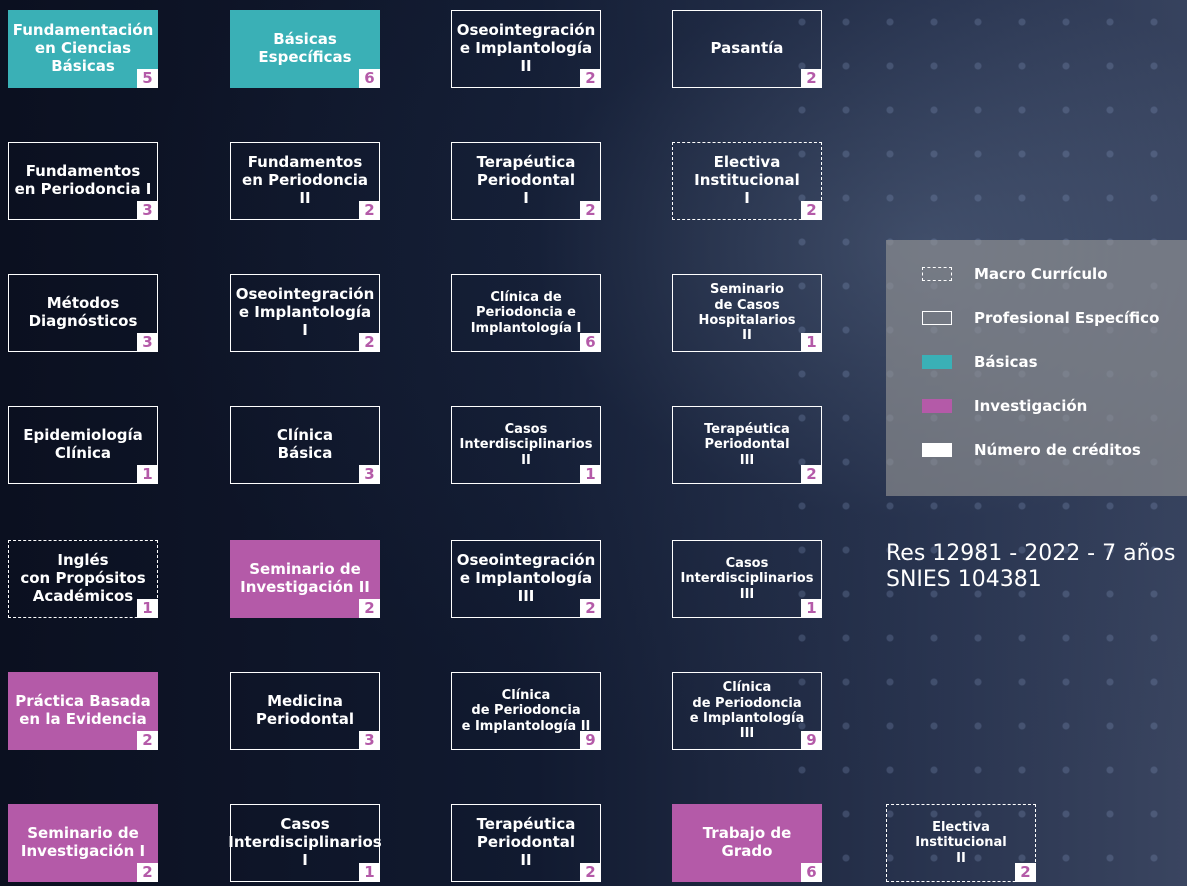 The image size is (1187, 886). Describe the element at coordinates (747, 579) in the screenshot. I see `course-name: Casos Interdisciplinarios III` at that location.